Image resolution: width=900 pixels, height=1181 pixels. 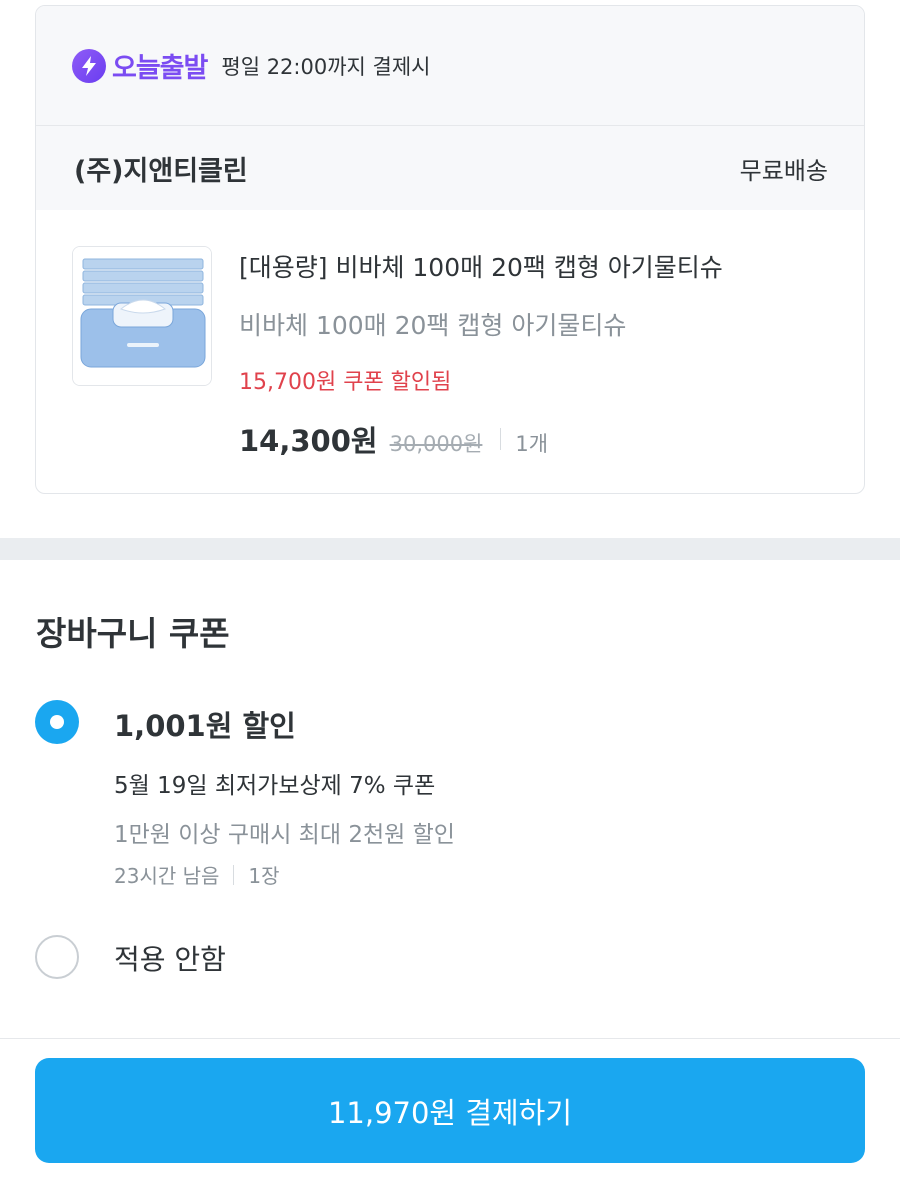 I want to click on coupon-radio-selected, so click(x=57, y=722).